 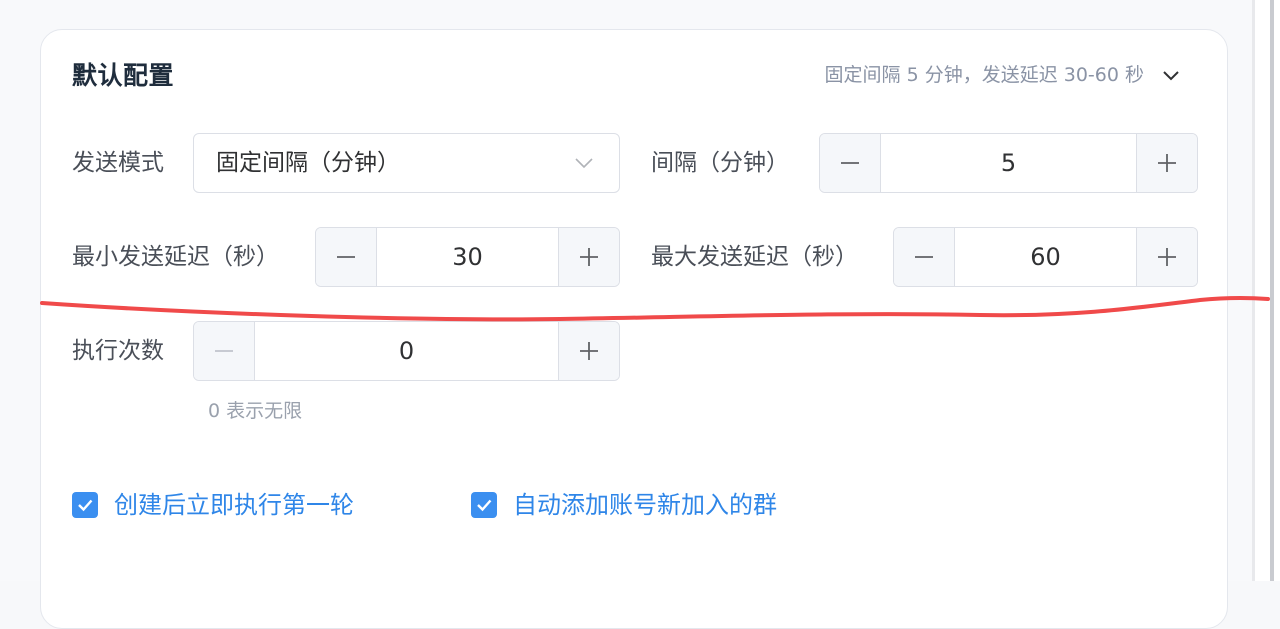 I want to click on scrollbar-thumb, so click(x=1272, y=290).